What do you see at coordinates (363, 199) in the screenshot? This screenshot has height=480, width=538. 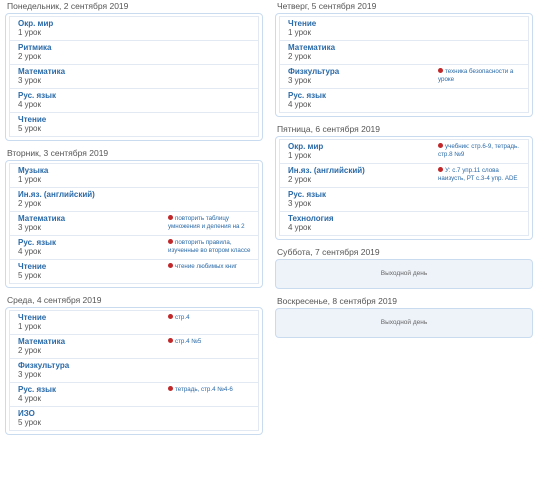 I see `lesson-info: Рус. язык 3 урок` at bounding box center [363, 199].